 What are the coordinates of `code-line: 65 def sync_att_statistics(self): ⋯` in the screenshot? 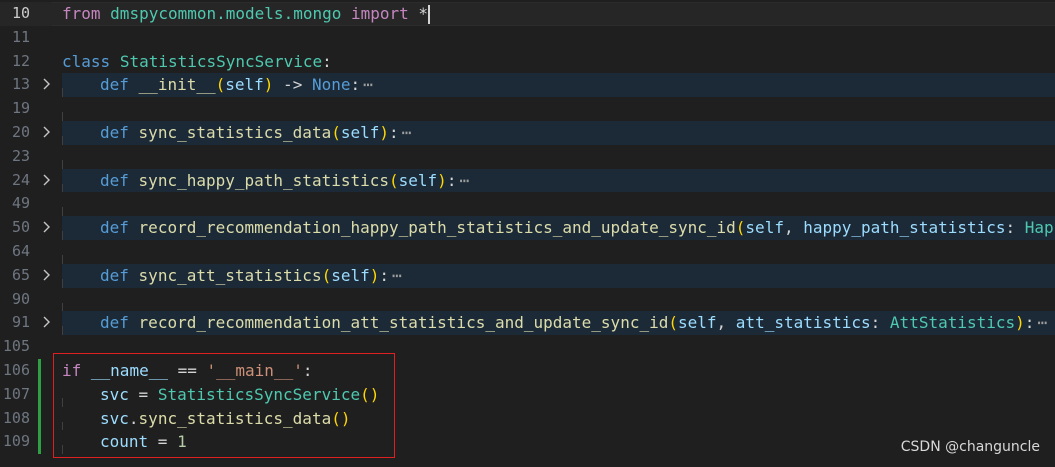 It's located at (527, 275).